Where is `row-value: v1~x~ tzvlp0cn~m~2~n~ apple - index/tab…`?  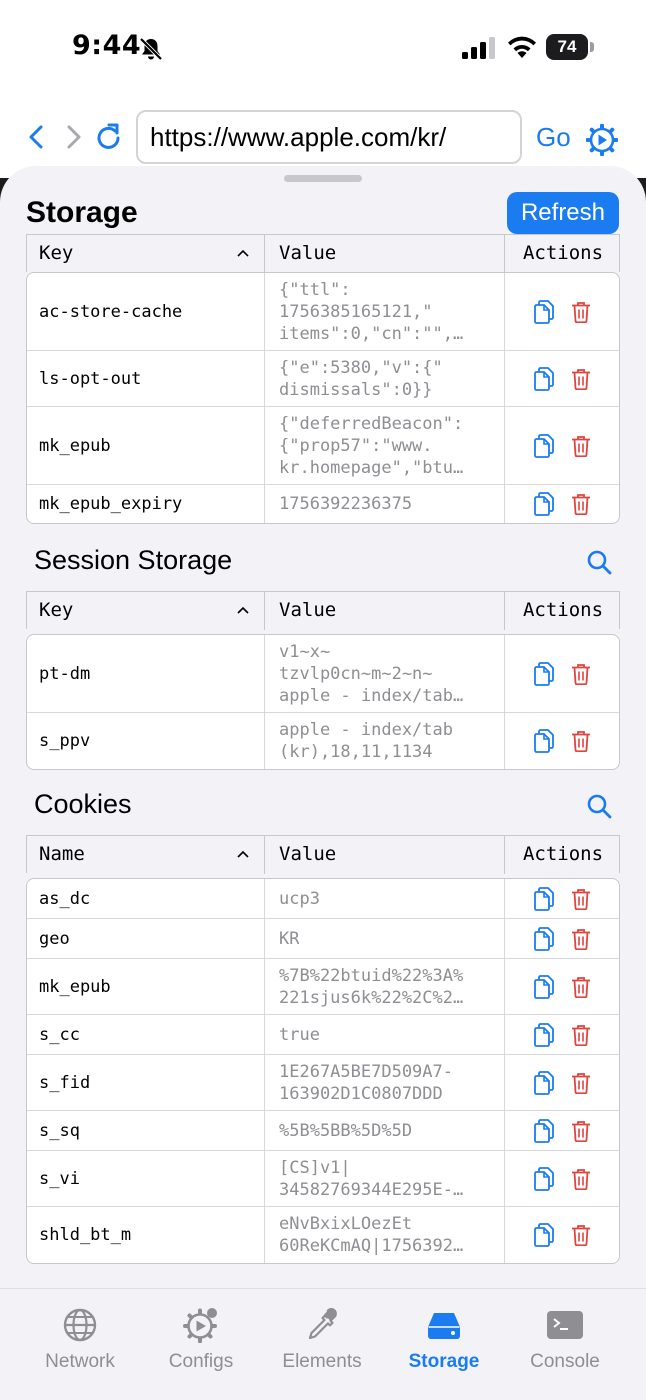
row-value: v1~x~ tzvlp0cn~m~2~n~ apple - index/tab… is located at coordinates (385, 673).